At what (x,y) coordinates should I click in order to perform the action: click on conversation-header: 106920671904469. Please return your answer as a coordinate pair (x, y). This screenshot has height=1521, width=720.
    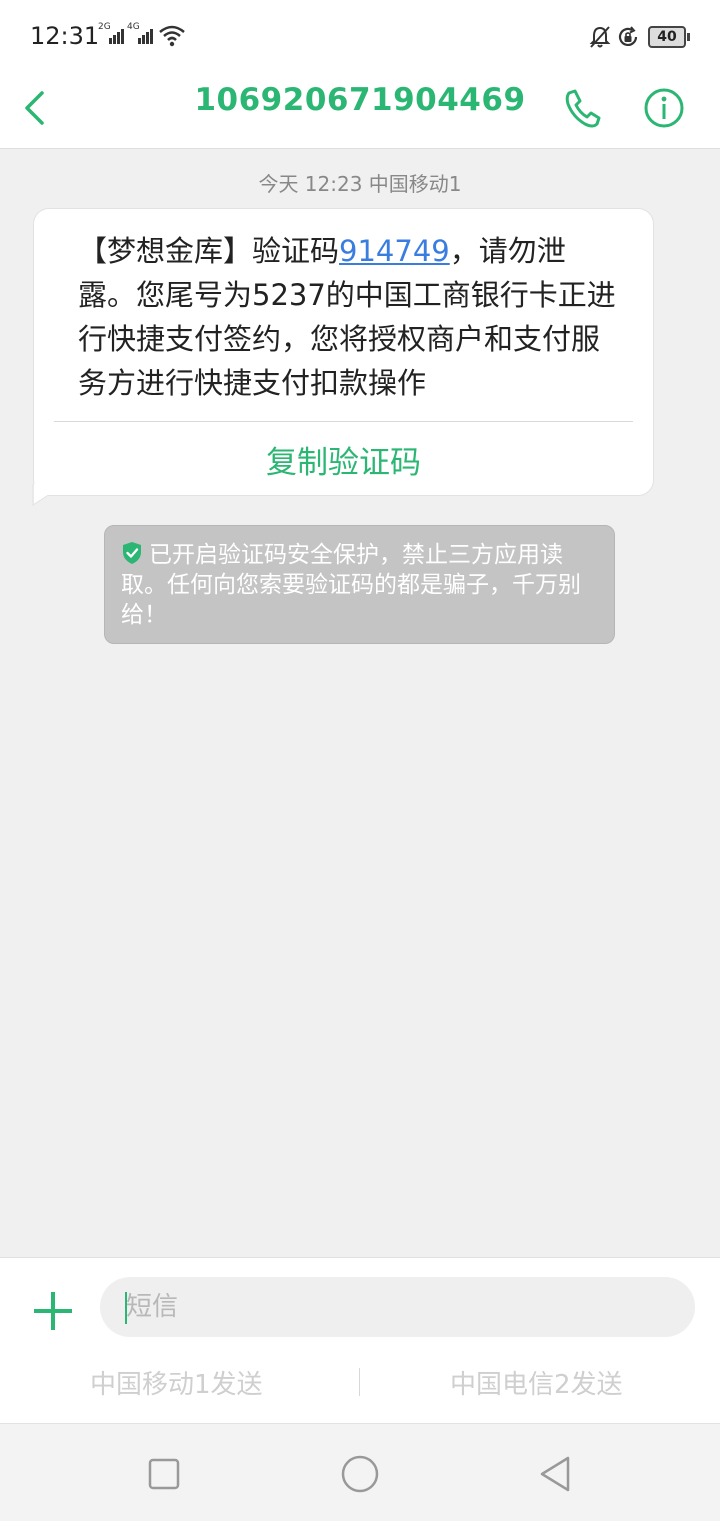
    Looking at the image, I should click on (360, 110).